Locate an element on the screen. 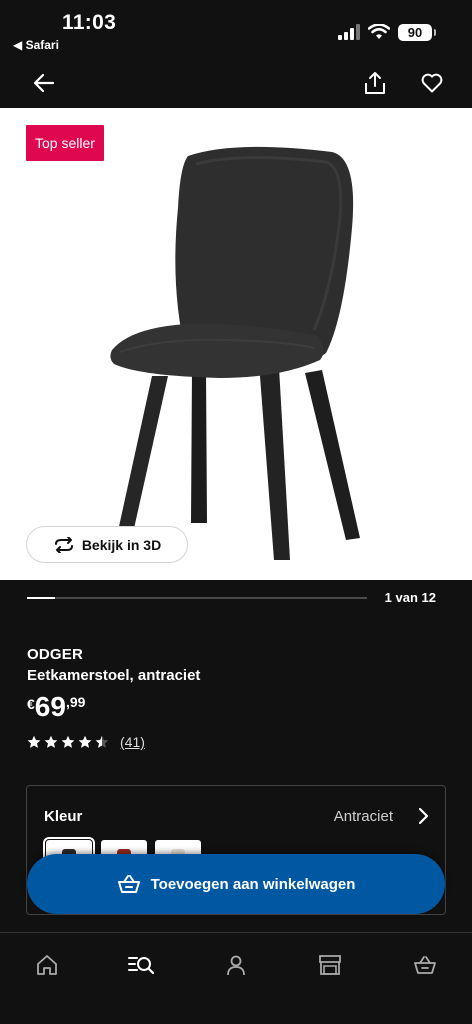 This screenshot has width=472, height=1024. tab-cart is located at coordinates (425, 965).